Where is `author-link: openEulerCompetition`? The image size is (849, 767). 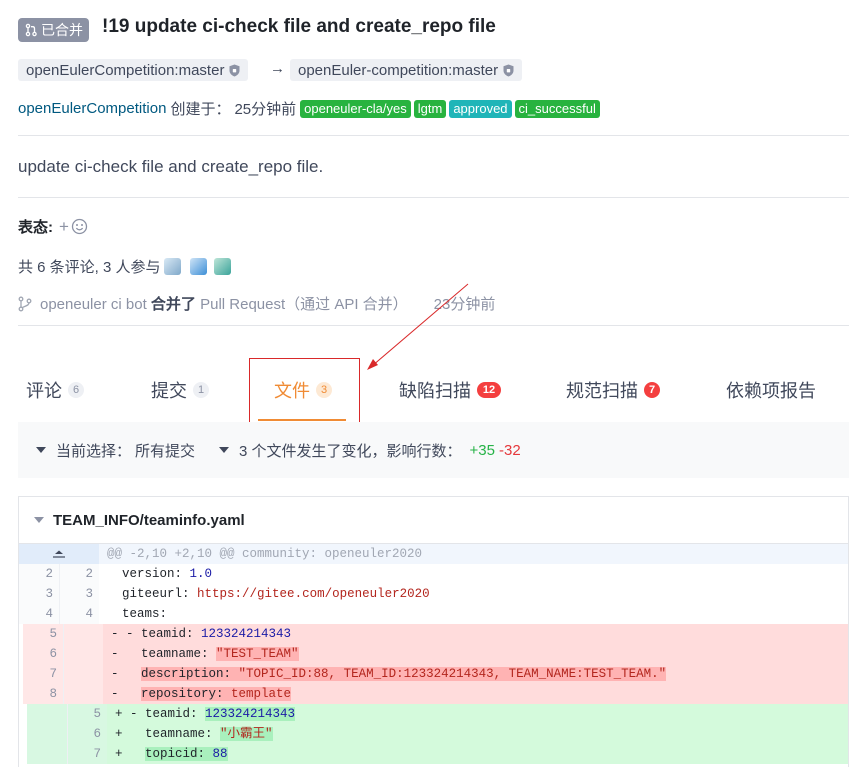 author-link: openEulerCompetition is located at coordinates (92, 108).